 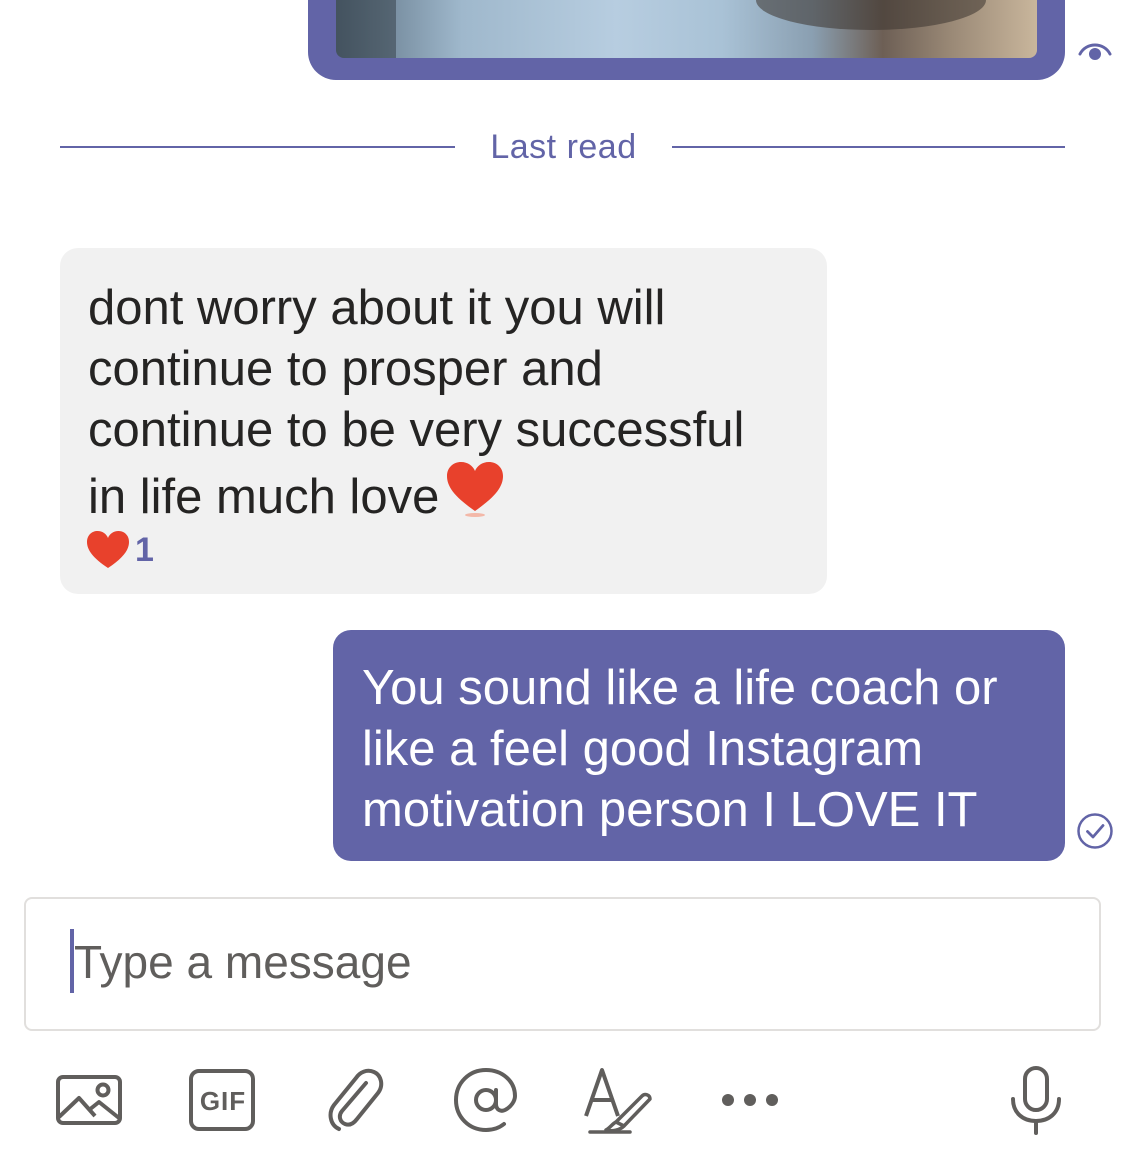 I want to click on image-attachment, so click(x=686, y=29).